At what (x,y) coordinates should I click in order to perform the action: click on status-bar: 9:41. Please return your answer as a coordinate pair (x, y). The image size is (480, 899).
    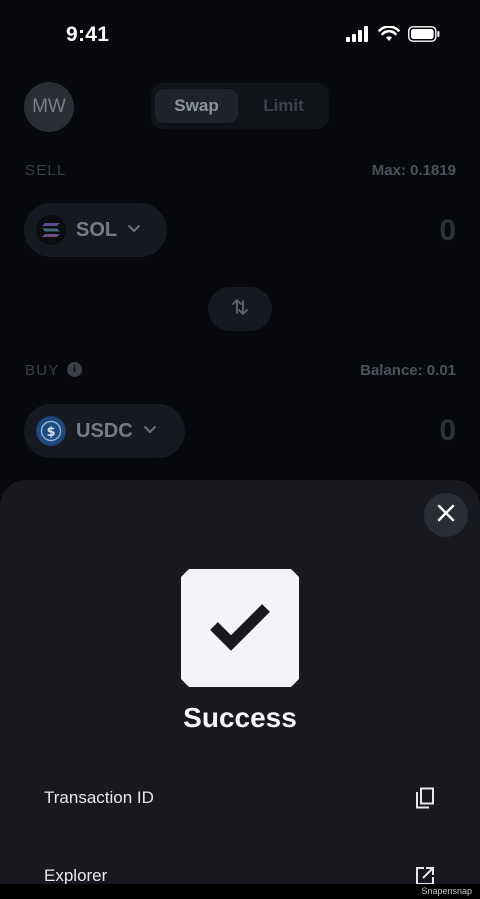
    Looking at the image, I should click on (240, 35).